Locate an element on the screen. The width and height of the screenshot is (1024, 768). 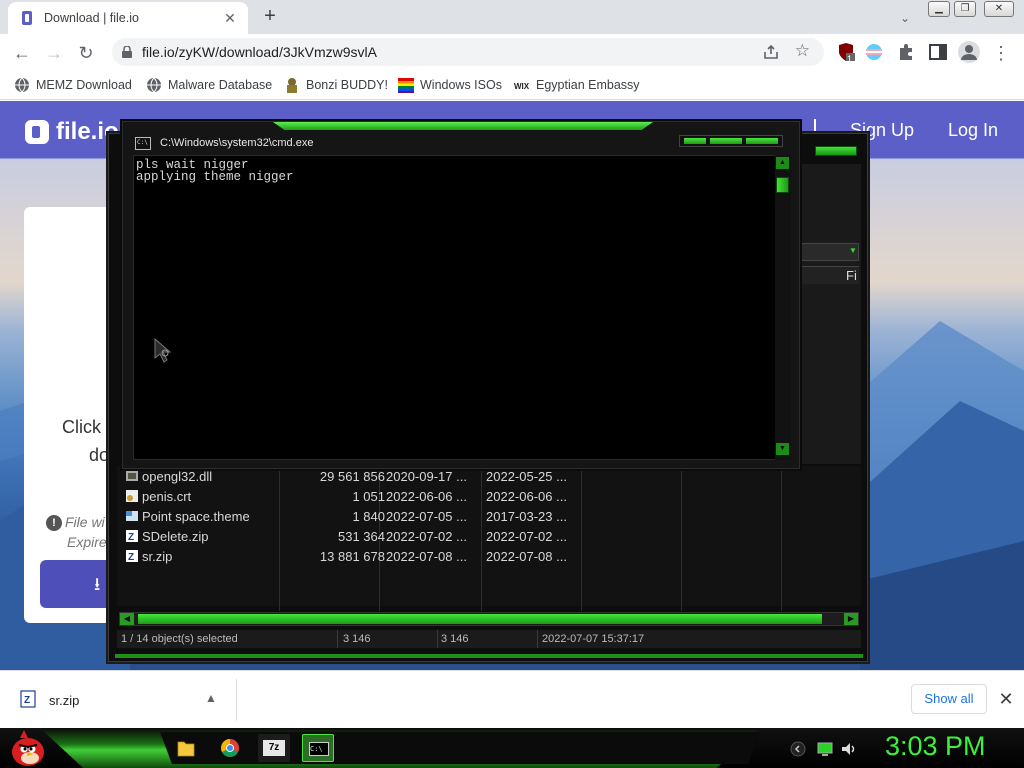
bookmark-bonzi-buddy: Bonzi BUDDY! is located at coordinates (336, 85).